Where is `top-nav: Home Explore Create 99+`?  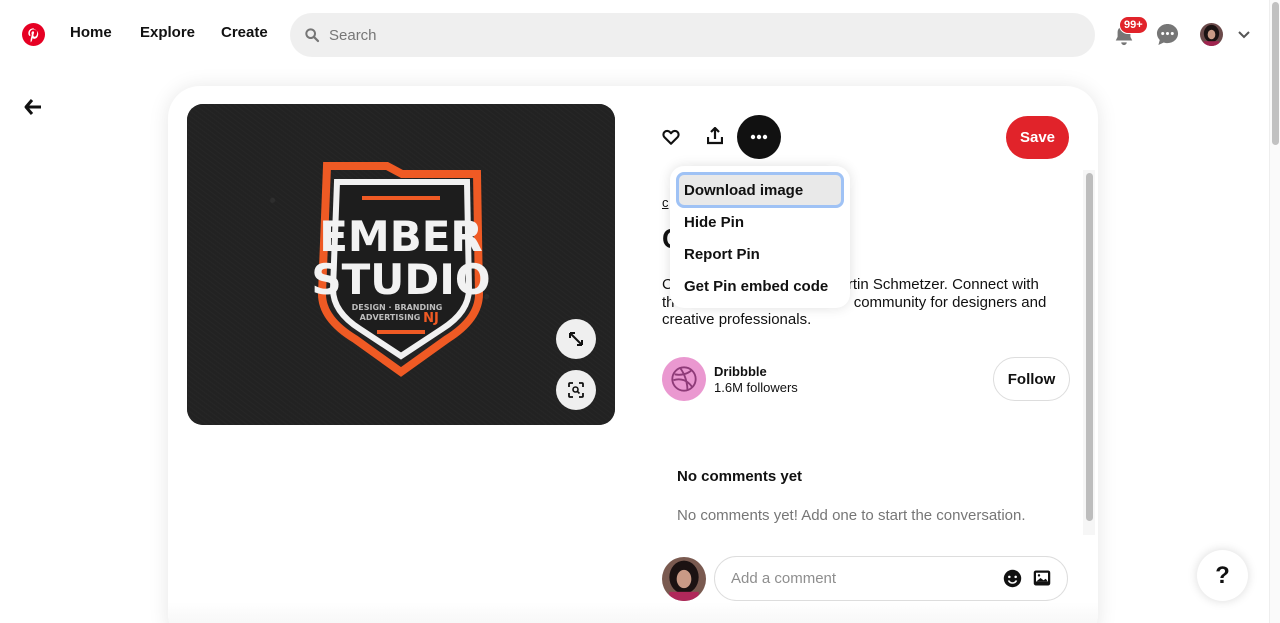 top-nav: Home Explore Create 99+ is located at coordinates (634, 35).